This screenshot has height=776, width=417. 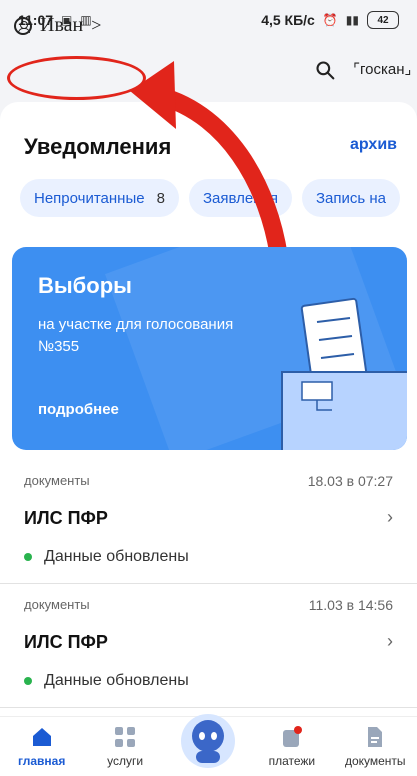 What do you see at coordinates (23, 25) in the screenshot?
I see `profile-icon` at bounding box center [23, 25].